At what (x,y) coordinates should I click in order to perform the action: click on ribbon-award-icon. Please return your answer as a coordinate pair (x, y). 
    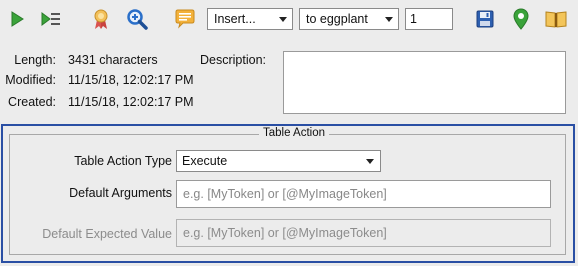
    Looking at the image, I should click on (101, 19).